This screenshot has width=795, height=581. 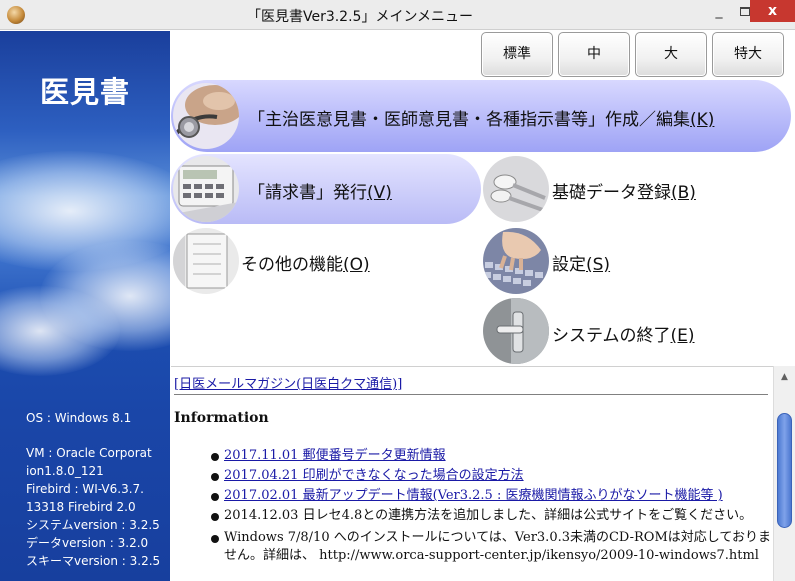 I want to click on list-item: 2017.04.21 印刷ができなくなった場合の設定方法, so click(x=491, y=476).